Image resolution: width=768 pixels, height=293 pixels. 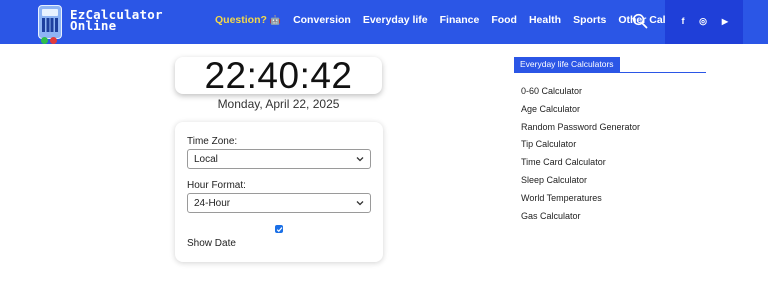 What do you see at coordinates (589, 20) in the screenshot?
I see `nav-sports: Sports` at bounding box center [589, 20].